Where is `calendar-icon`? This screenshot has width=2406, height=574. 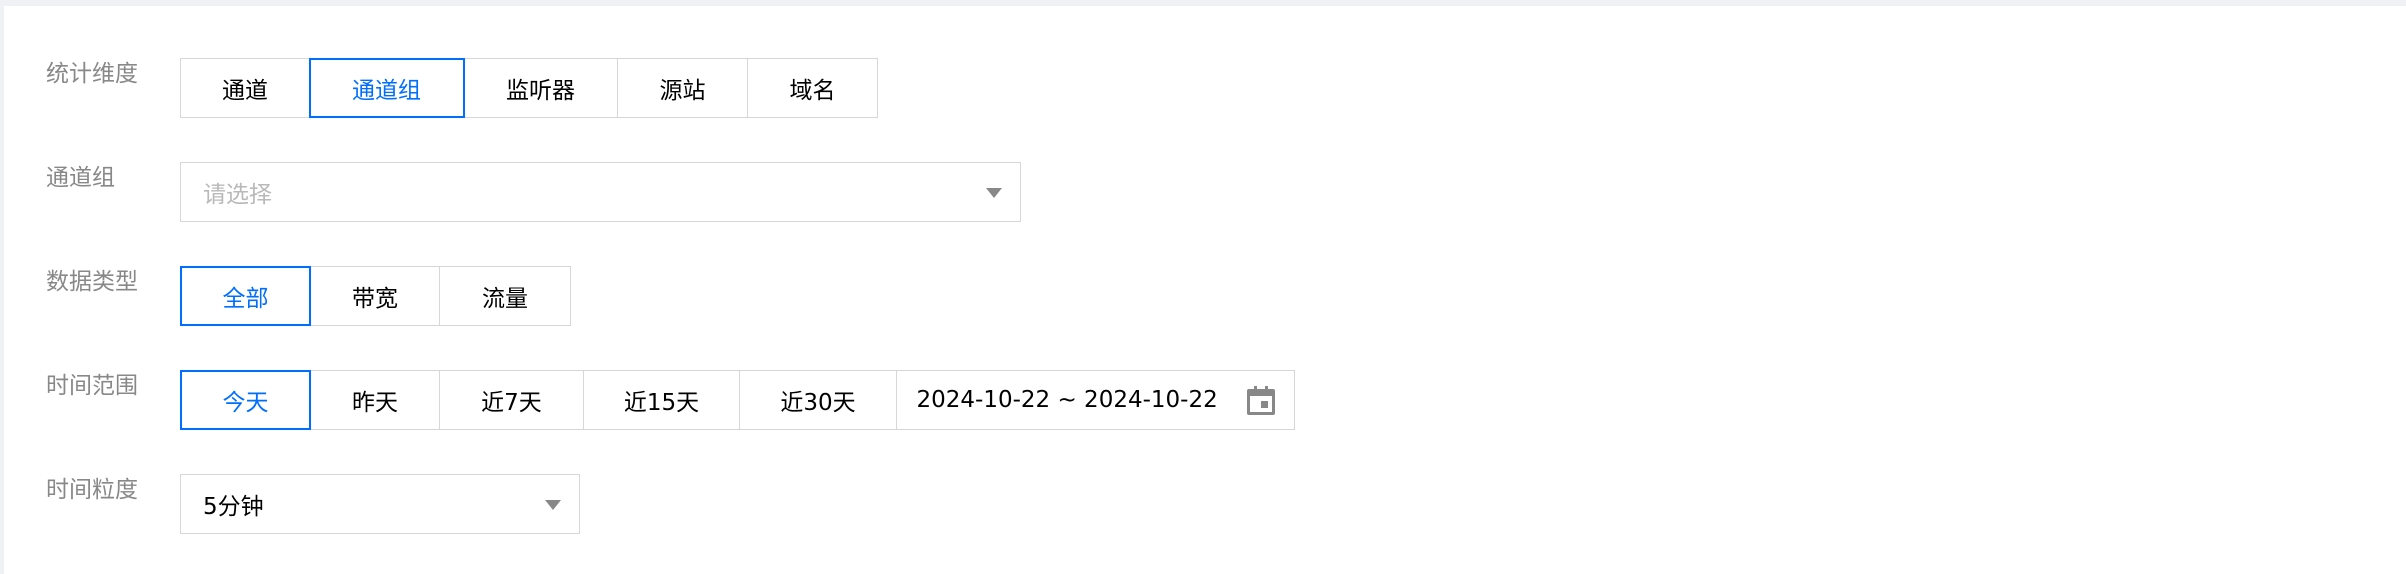
calendar-icon is located at coordinates (1260, 400).